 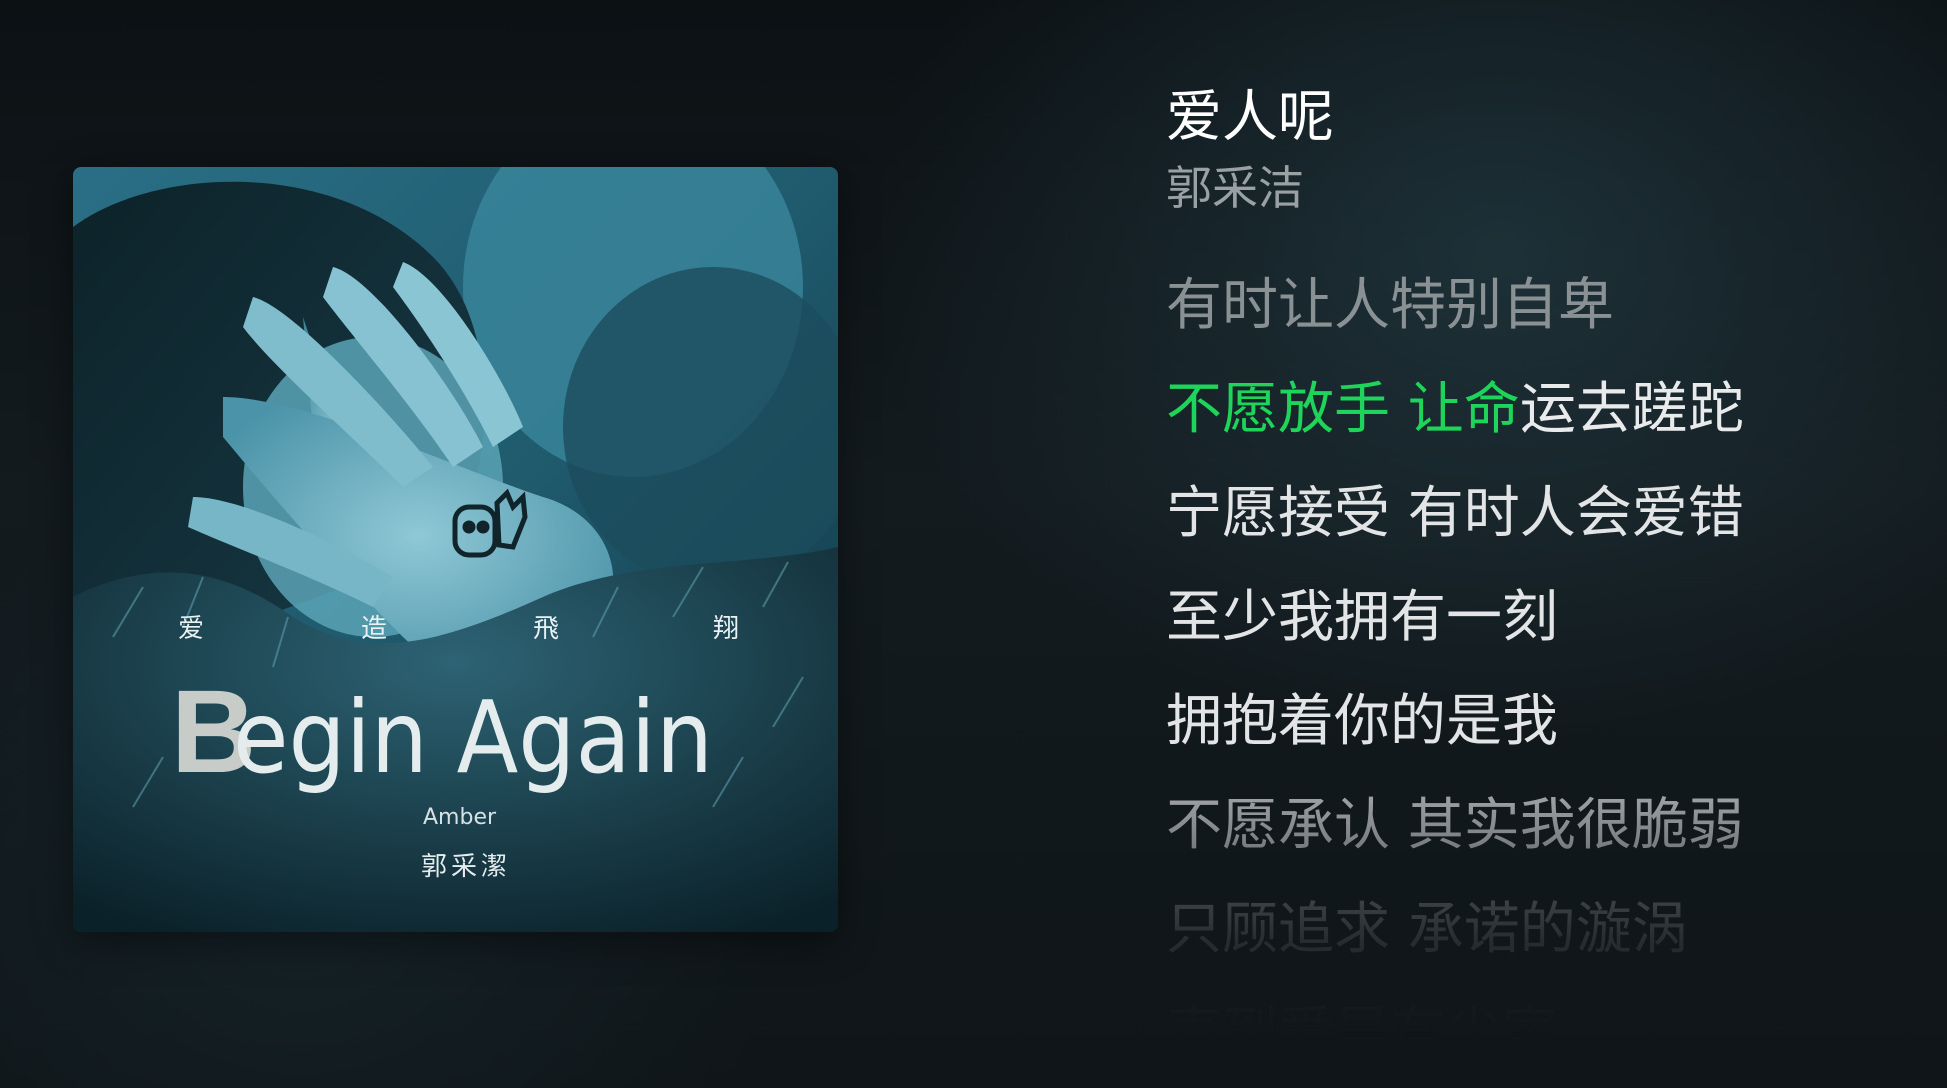 I want to click on lyric-line: 宁愿接受 有时人会爱错, so click(x=1546, y=514).